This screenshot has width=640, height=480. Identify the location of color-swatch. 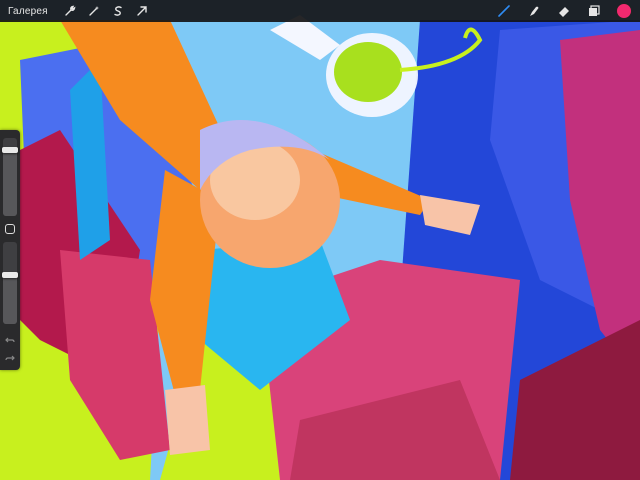
(624, 11).